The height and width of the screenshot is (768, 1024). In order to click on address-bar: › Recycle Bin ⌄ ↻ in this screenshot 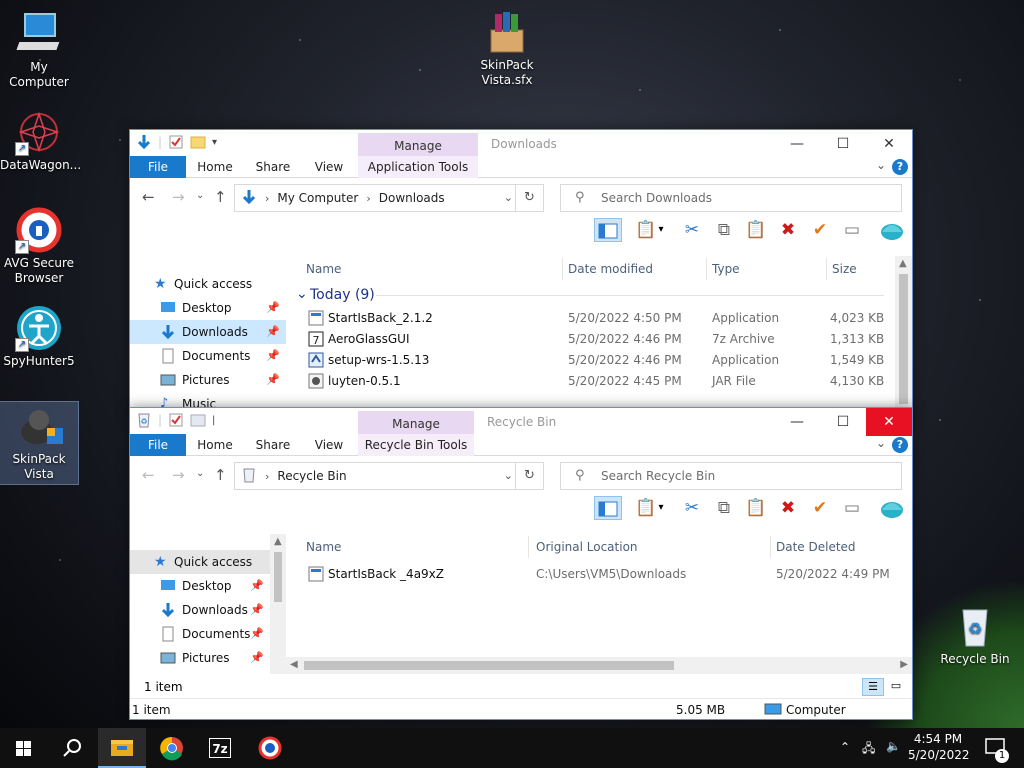, I will do `click(389, 476)`.